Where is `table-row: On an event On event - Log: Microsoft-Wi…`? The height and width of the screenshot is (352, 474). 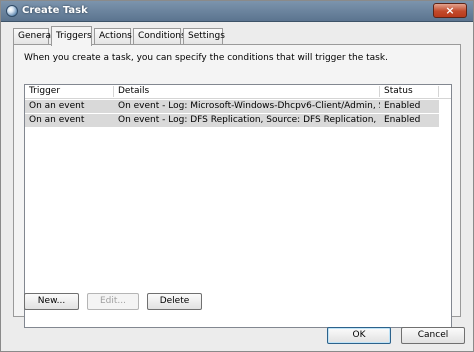 table-row: On an event On event - Log: Microsoft-Wi… is located at coordinates (232, 106).